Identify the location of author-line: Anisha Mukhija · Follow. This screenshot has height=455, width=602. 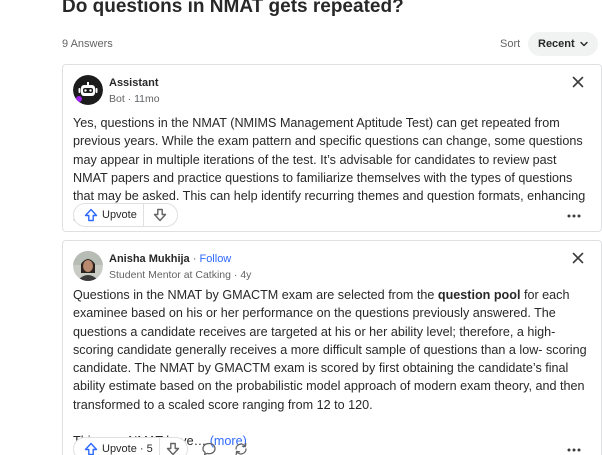
(170, 259).